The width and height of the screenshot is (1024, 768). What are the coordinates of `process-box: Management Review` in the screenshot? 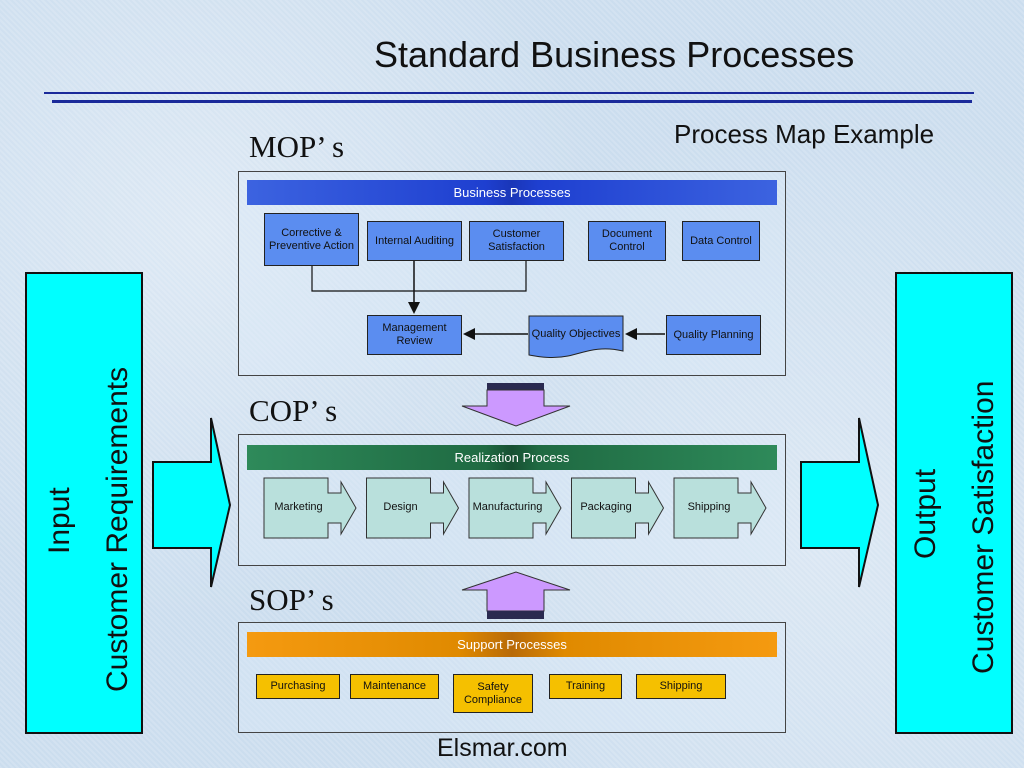 It's located at (414, 335).